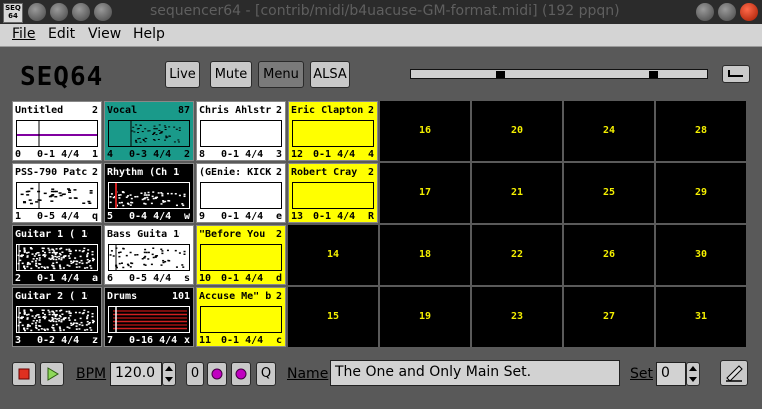 The image size is (762, 409). What do you see at coordinates (609, 131) in the screenshot?
I see `empty-slot: 24` at bounding box center [609, 131].